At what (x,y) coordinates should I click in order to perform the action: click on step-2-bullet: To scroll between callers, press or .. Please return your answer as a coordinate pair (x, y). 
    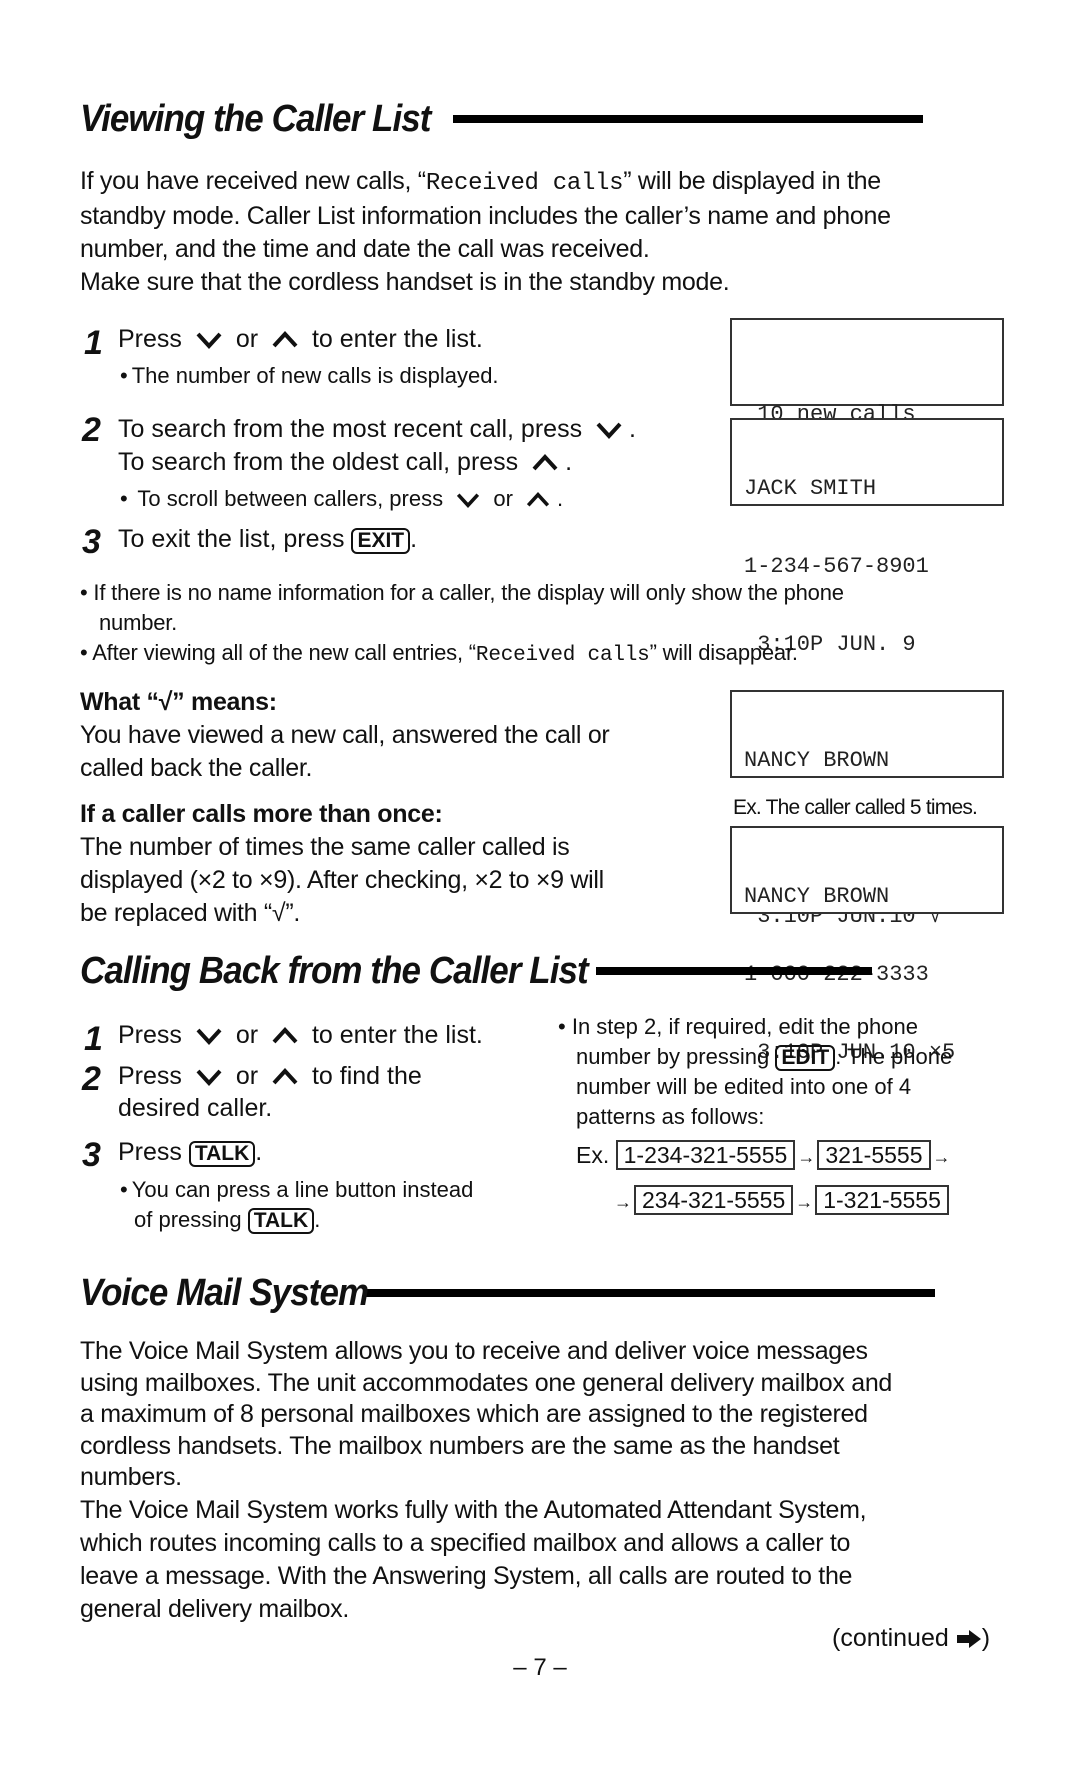
    Looking at the image, I should click on (341, 499).